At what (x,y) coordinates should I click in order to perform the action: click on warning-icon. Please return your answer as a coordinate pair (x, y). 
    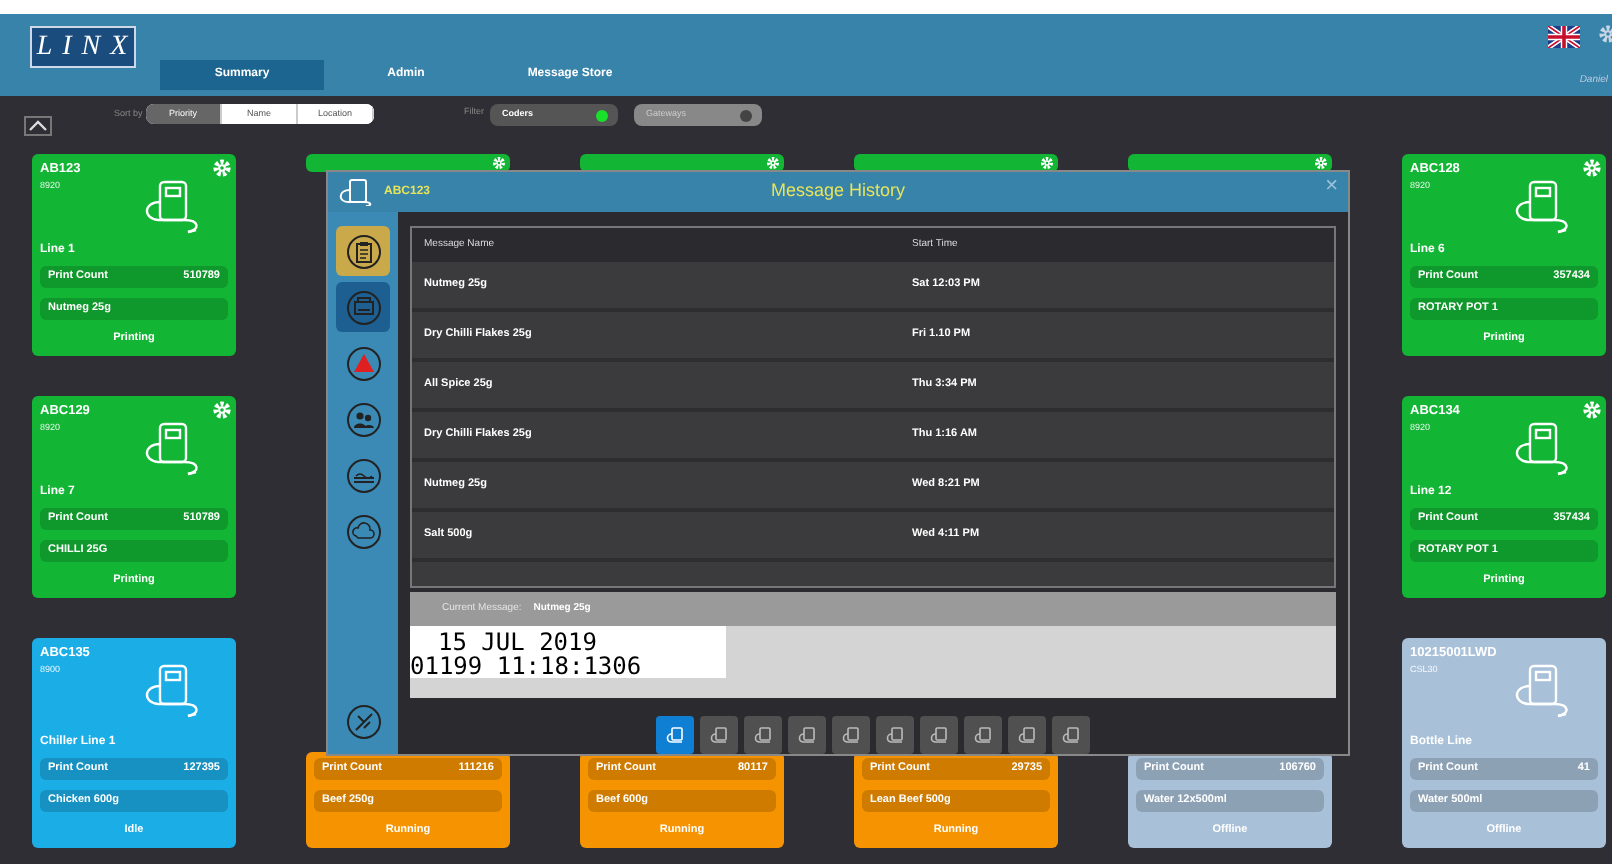
    Looking at the image, I should click on (363, 363).